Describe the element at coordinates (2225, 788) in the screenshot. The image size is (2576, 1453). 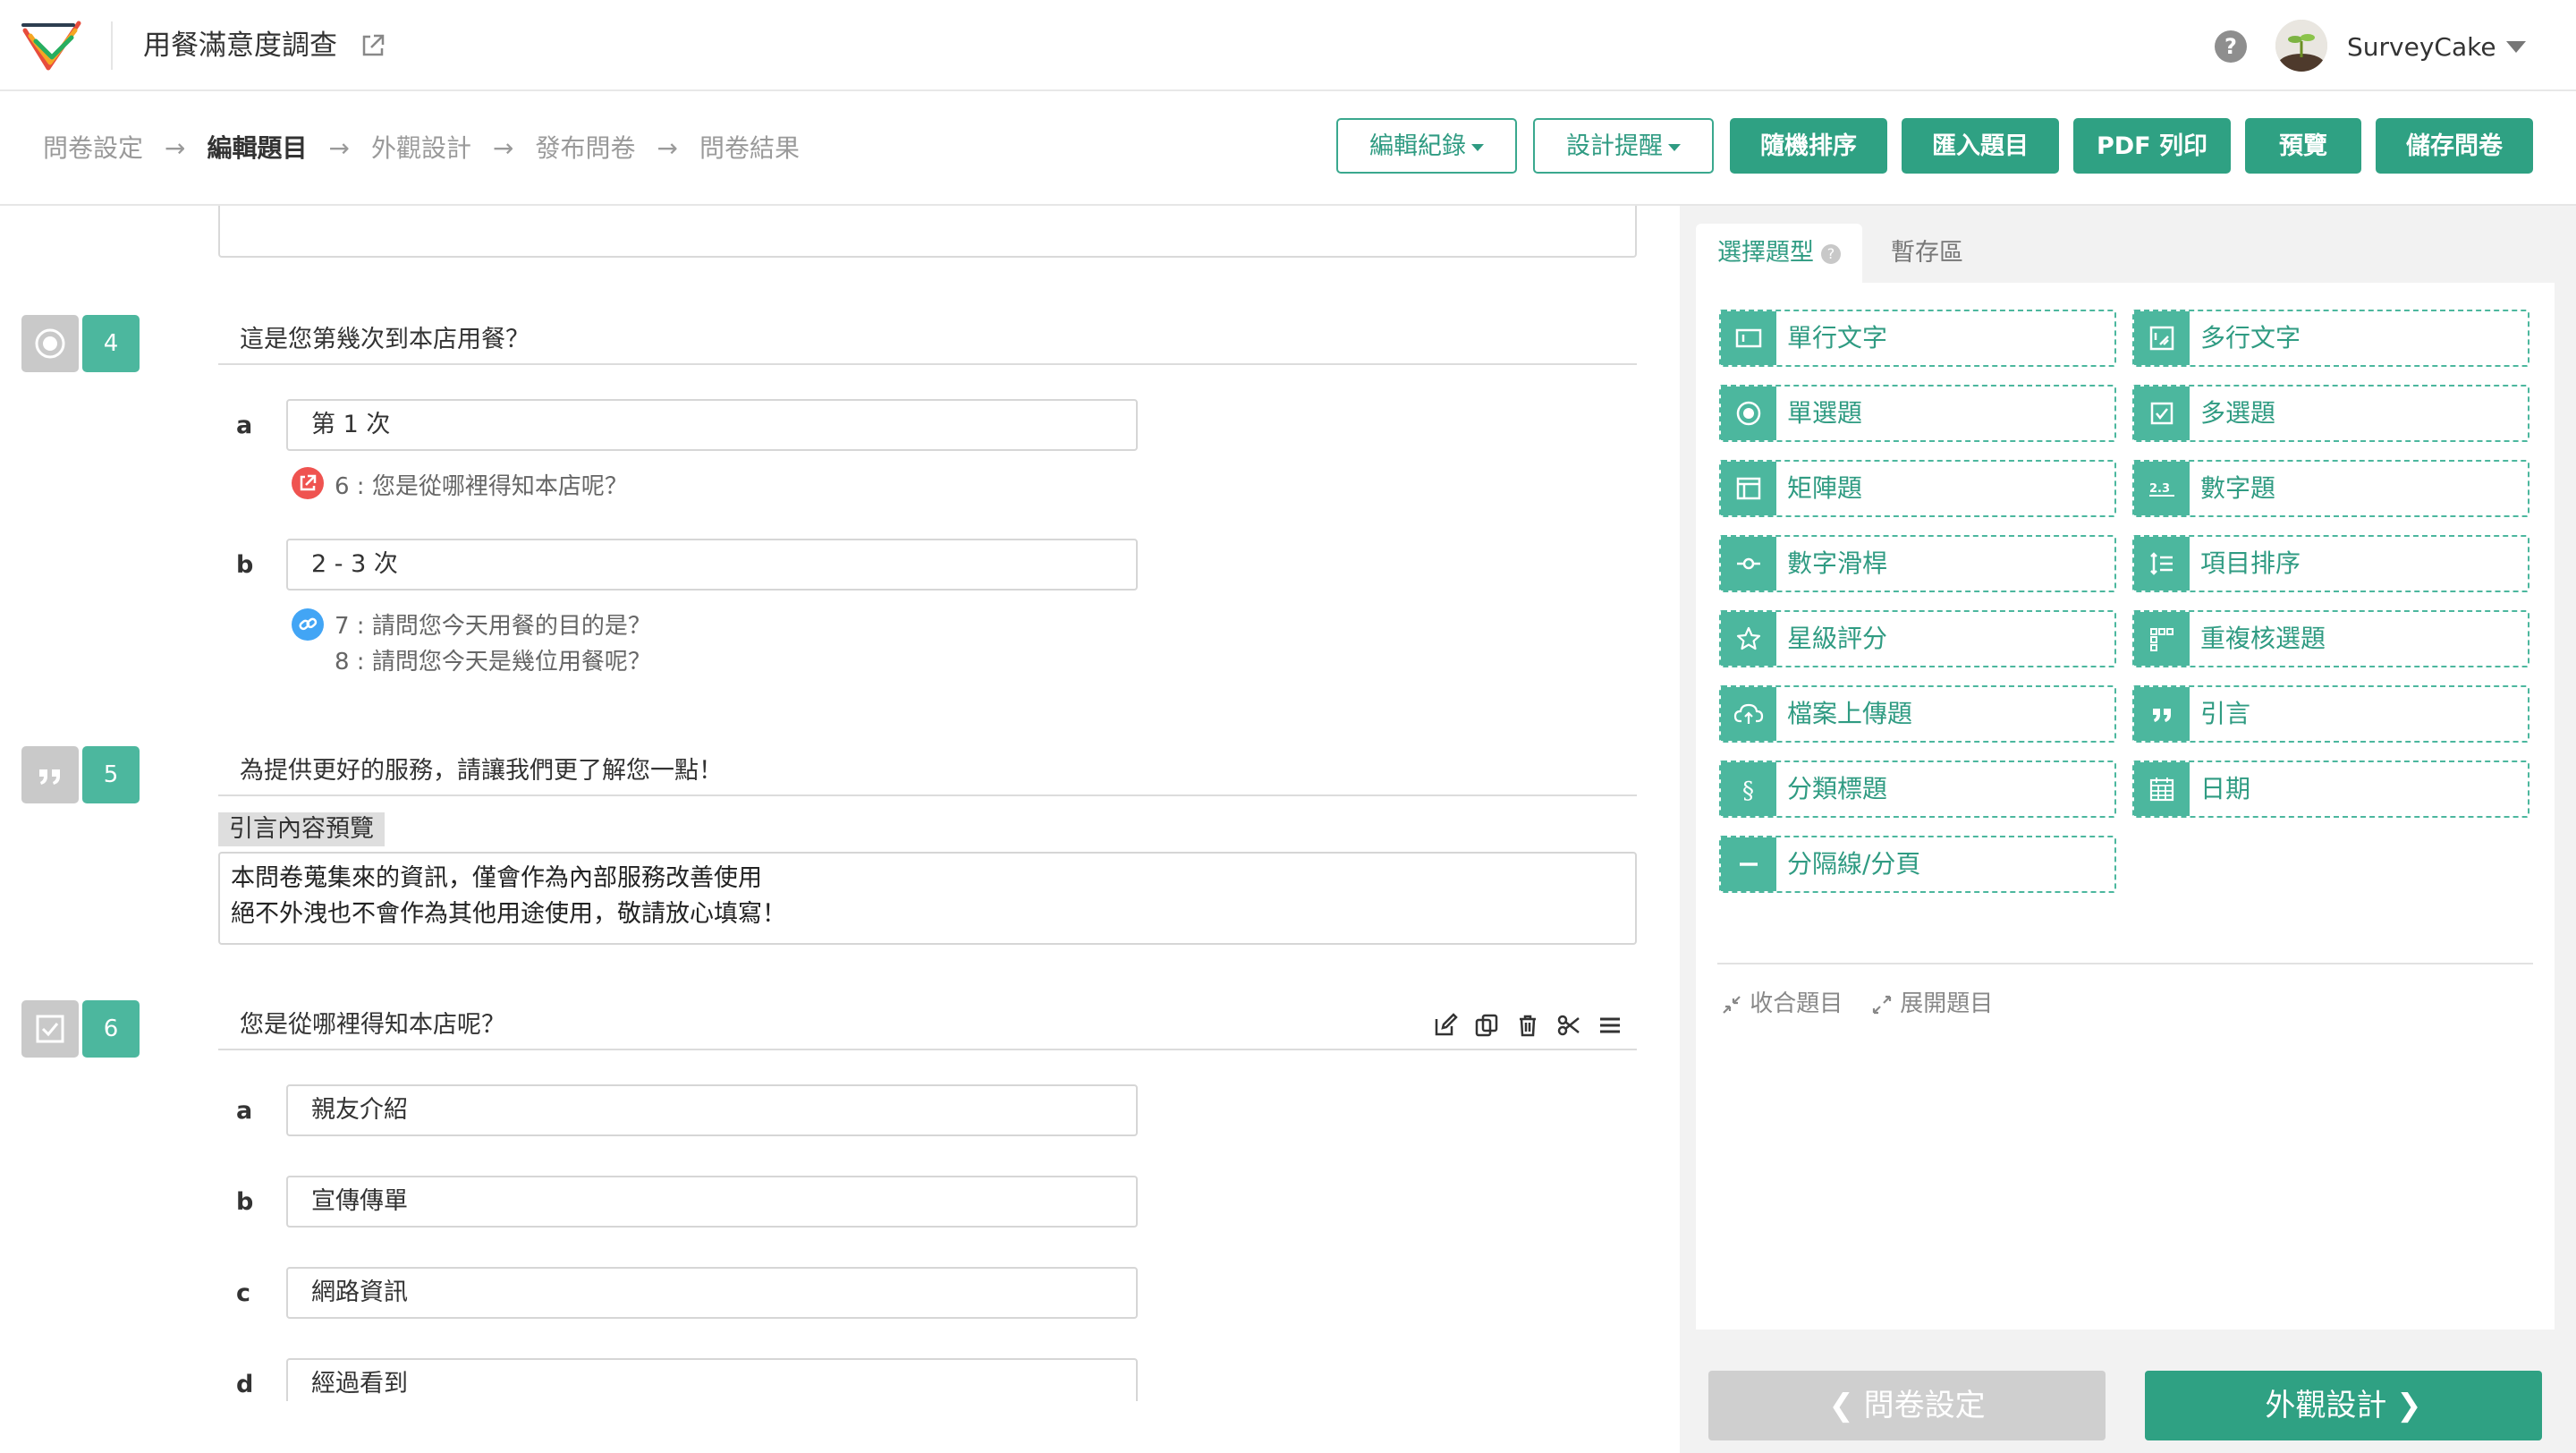
I see `qtype-label: 日期` at that location.